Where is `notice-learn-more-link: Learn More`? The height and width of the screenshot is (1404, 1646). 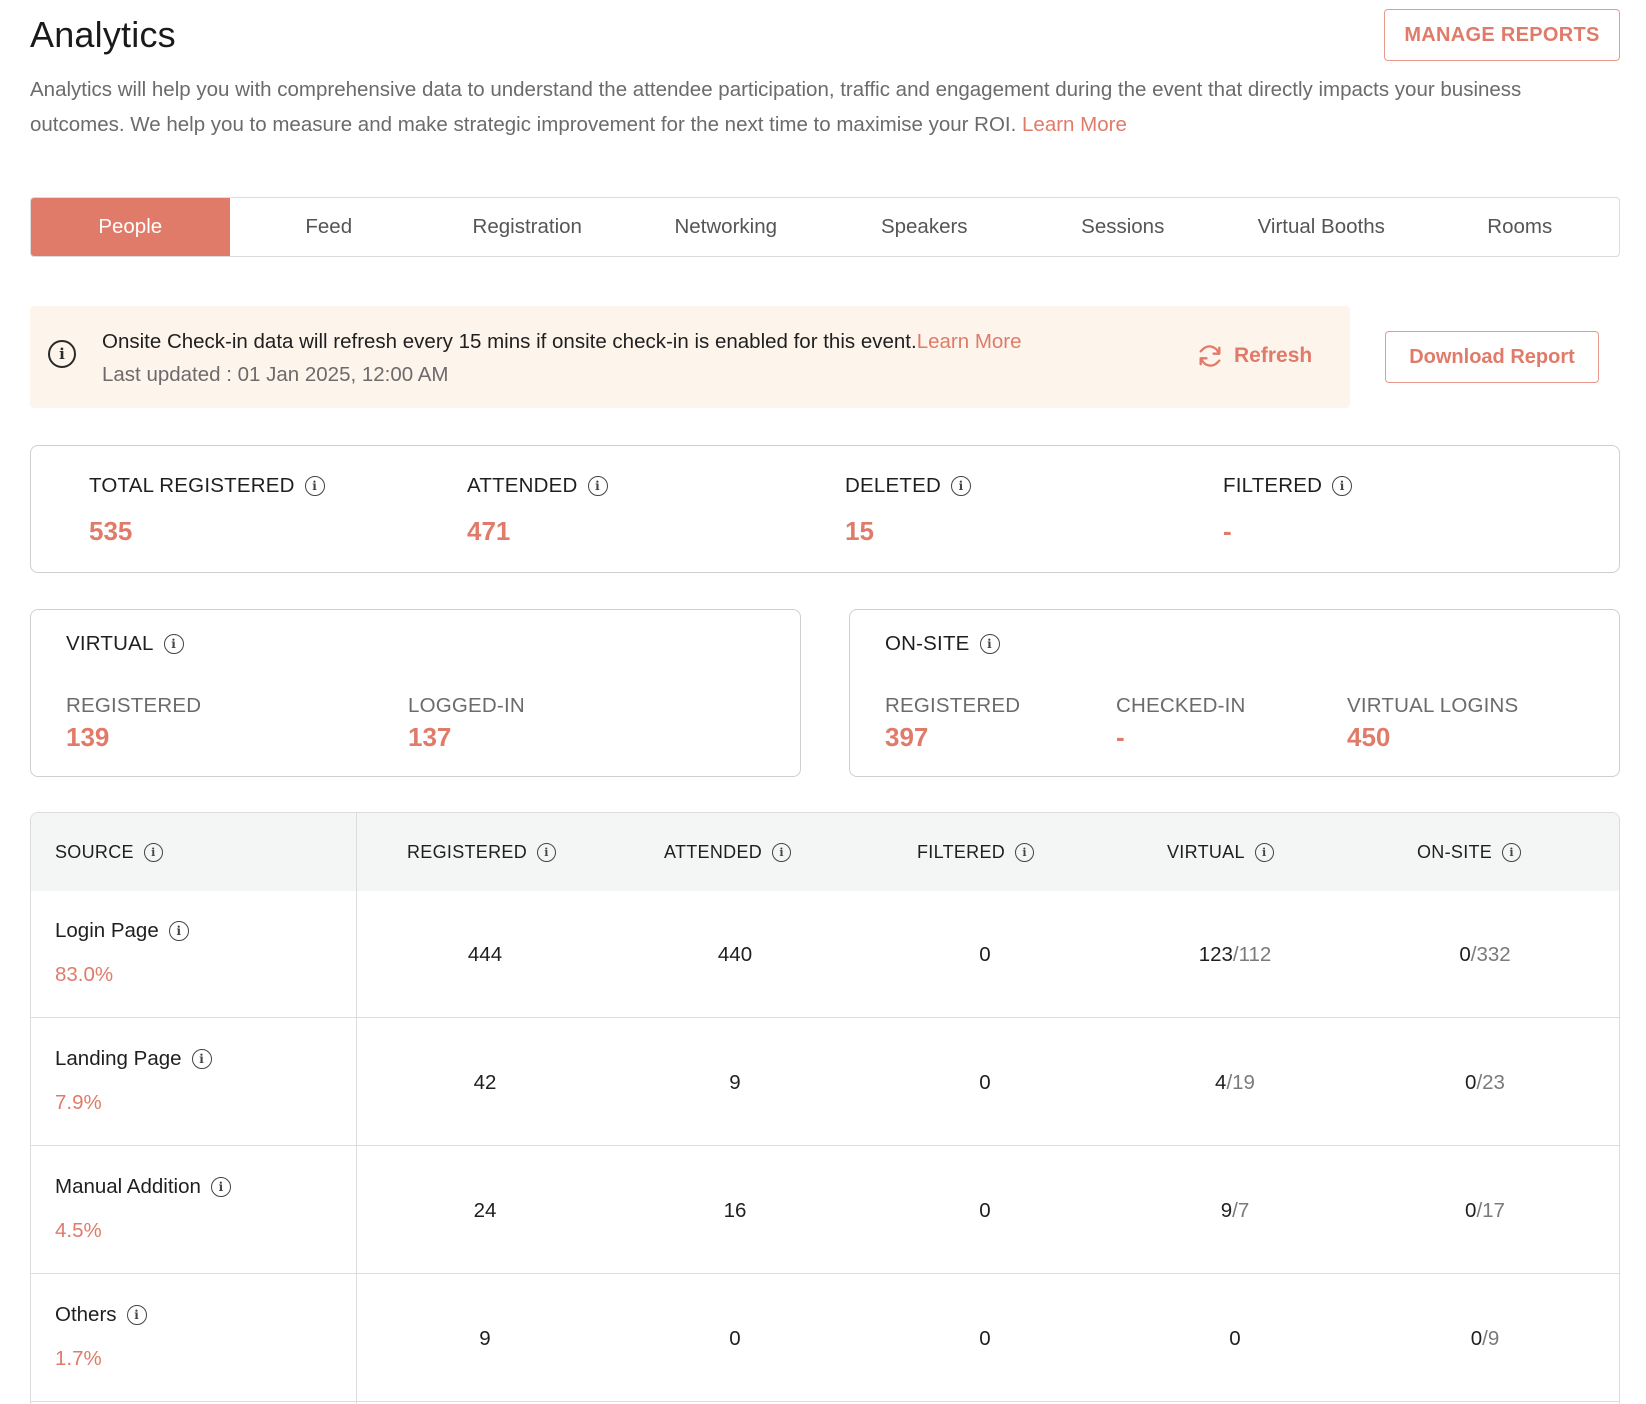 notice-learn-more-link: Learn More is located at coordinates (969, 341).